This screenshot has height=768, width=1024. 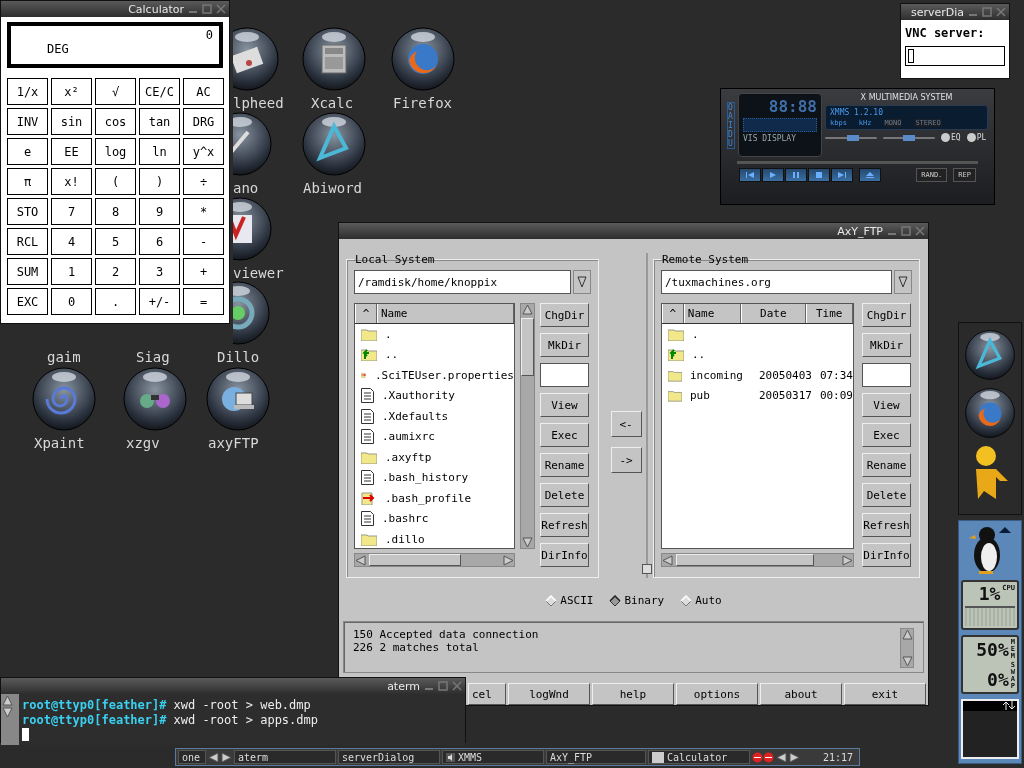 What do you see at coordinates (258, 273) in the screenshot?
I see `desktop-icon-label: viewer` at bounding box center [258, 273].